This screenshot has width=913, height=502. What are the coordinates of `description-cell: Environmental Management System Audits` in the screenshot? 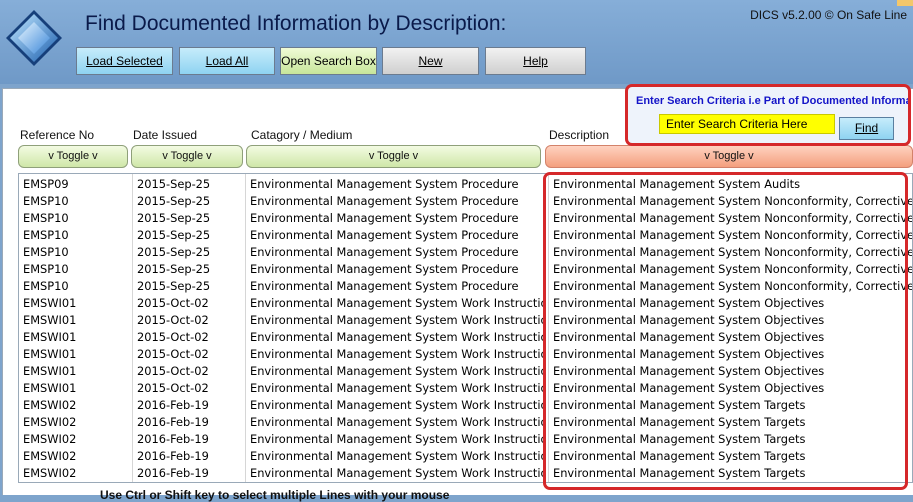 It's located at (677, 184).